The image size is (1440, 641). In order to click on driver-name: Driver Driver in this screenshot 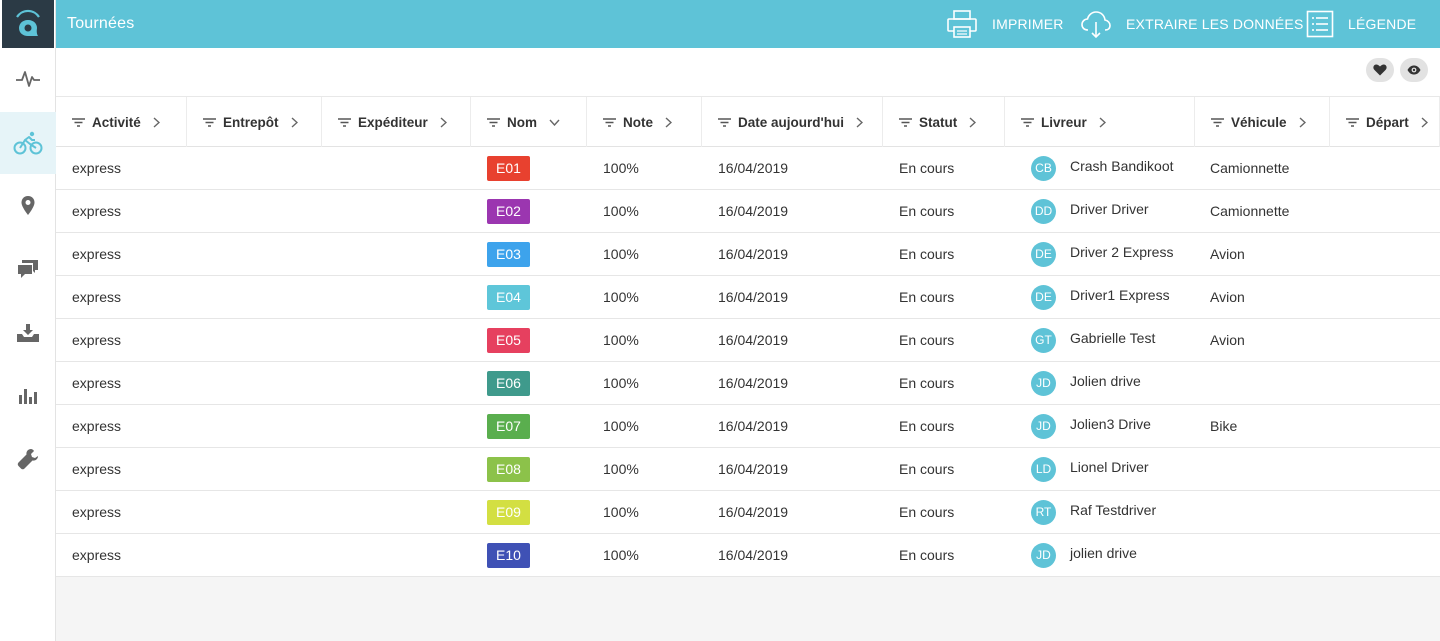, I will do `click(1109, 209)`.